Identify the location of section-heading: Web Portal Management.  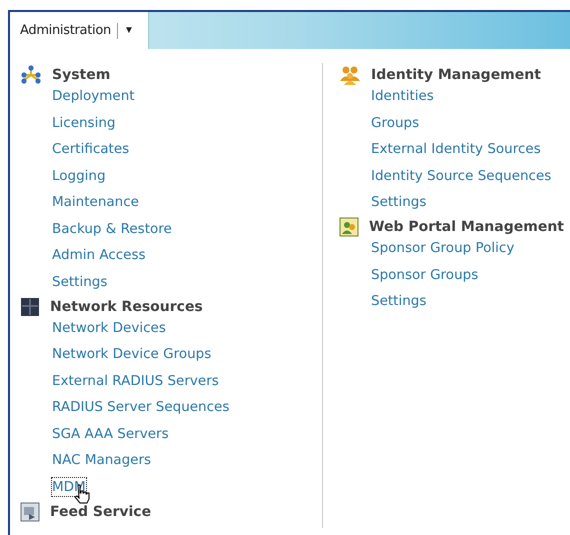
(466, 227).